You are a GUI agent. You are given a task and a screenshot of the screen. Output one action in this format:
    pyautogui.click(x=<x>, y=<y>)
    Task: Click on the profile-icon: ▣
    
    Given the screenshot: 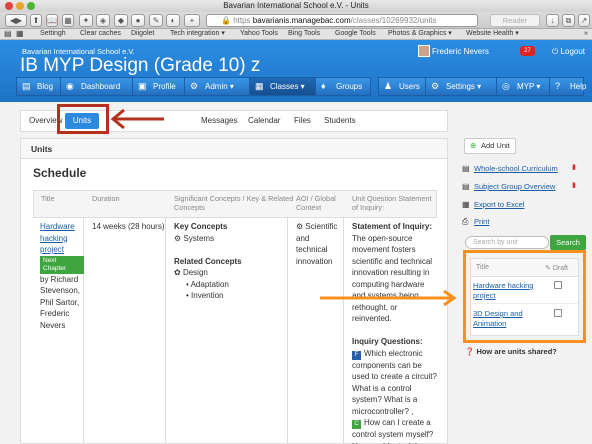 What is the action you would take?
    pyautogui.click(x=142, y=86)
    